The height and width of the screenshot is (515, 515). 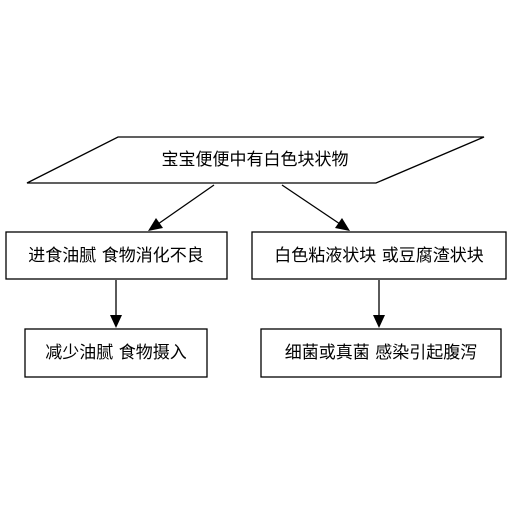 I want to click on edge-right-cause-to-advice, so click(x=379, y=304).